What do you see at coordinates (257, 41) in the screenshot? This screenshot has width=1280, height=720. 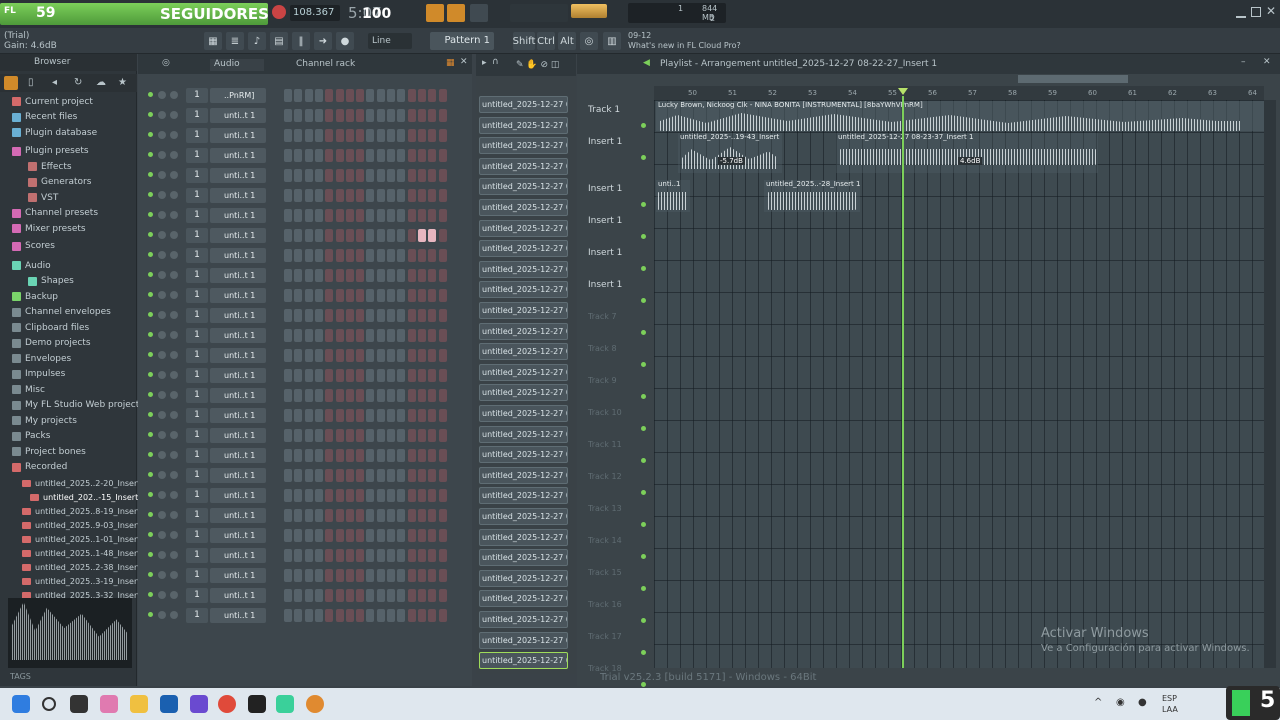 I see `piano-roll-icon: ♪` at bounding box center [257, 41].